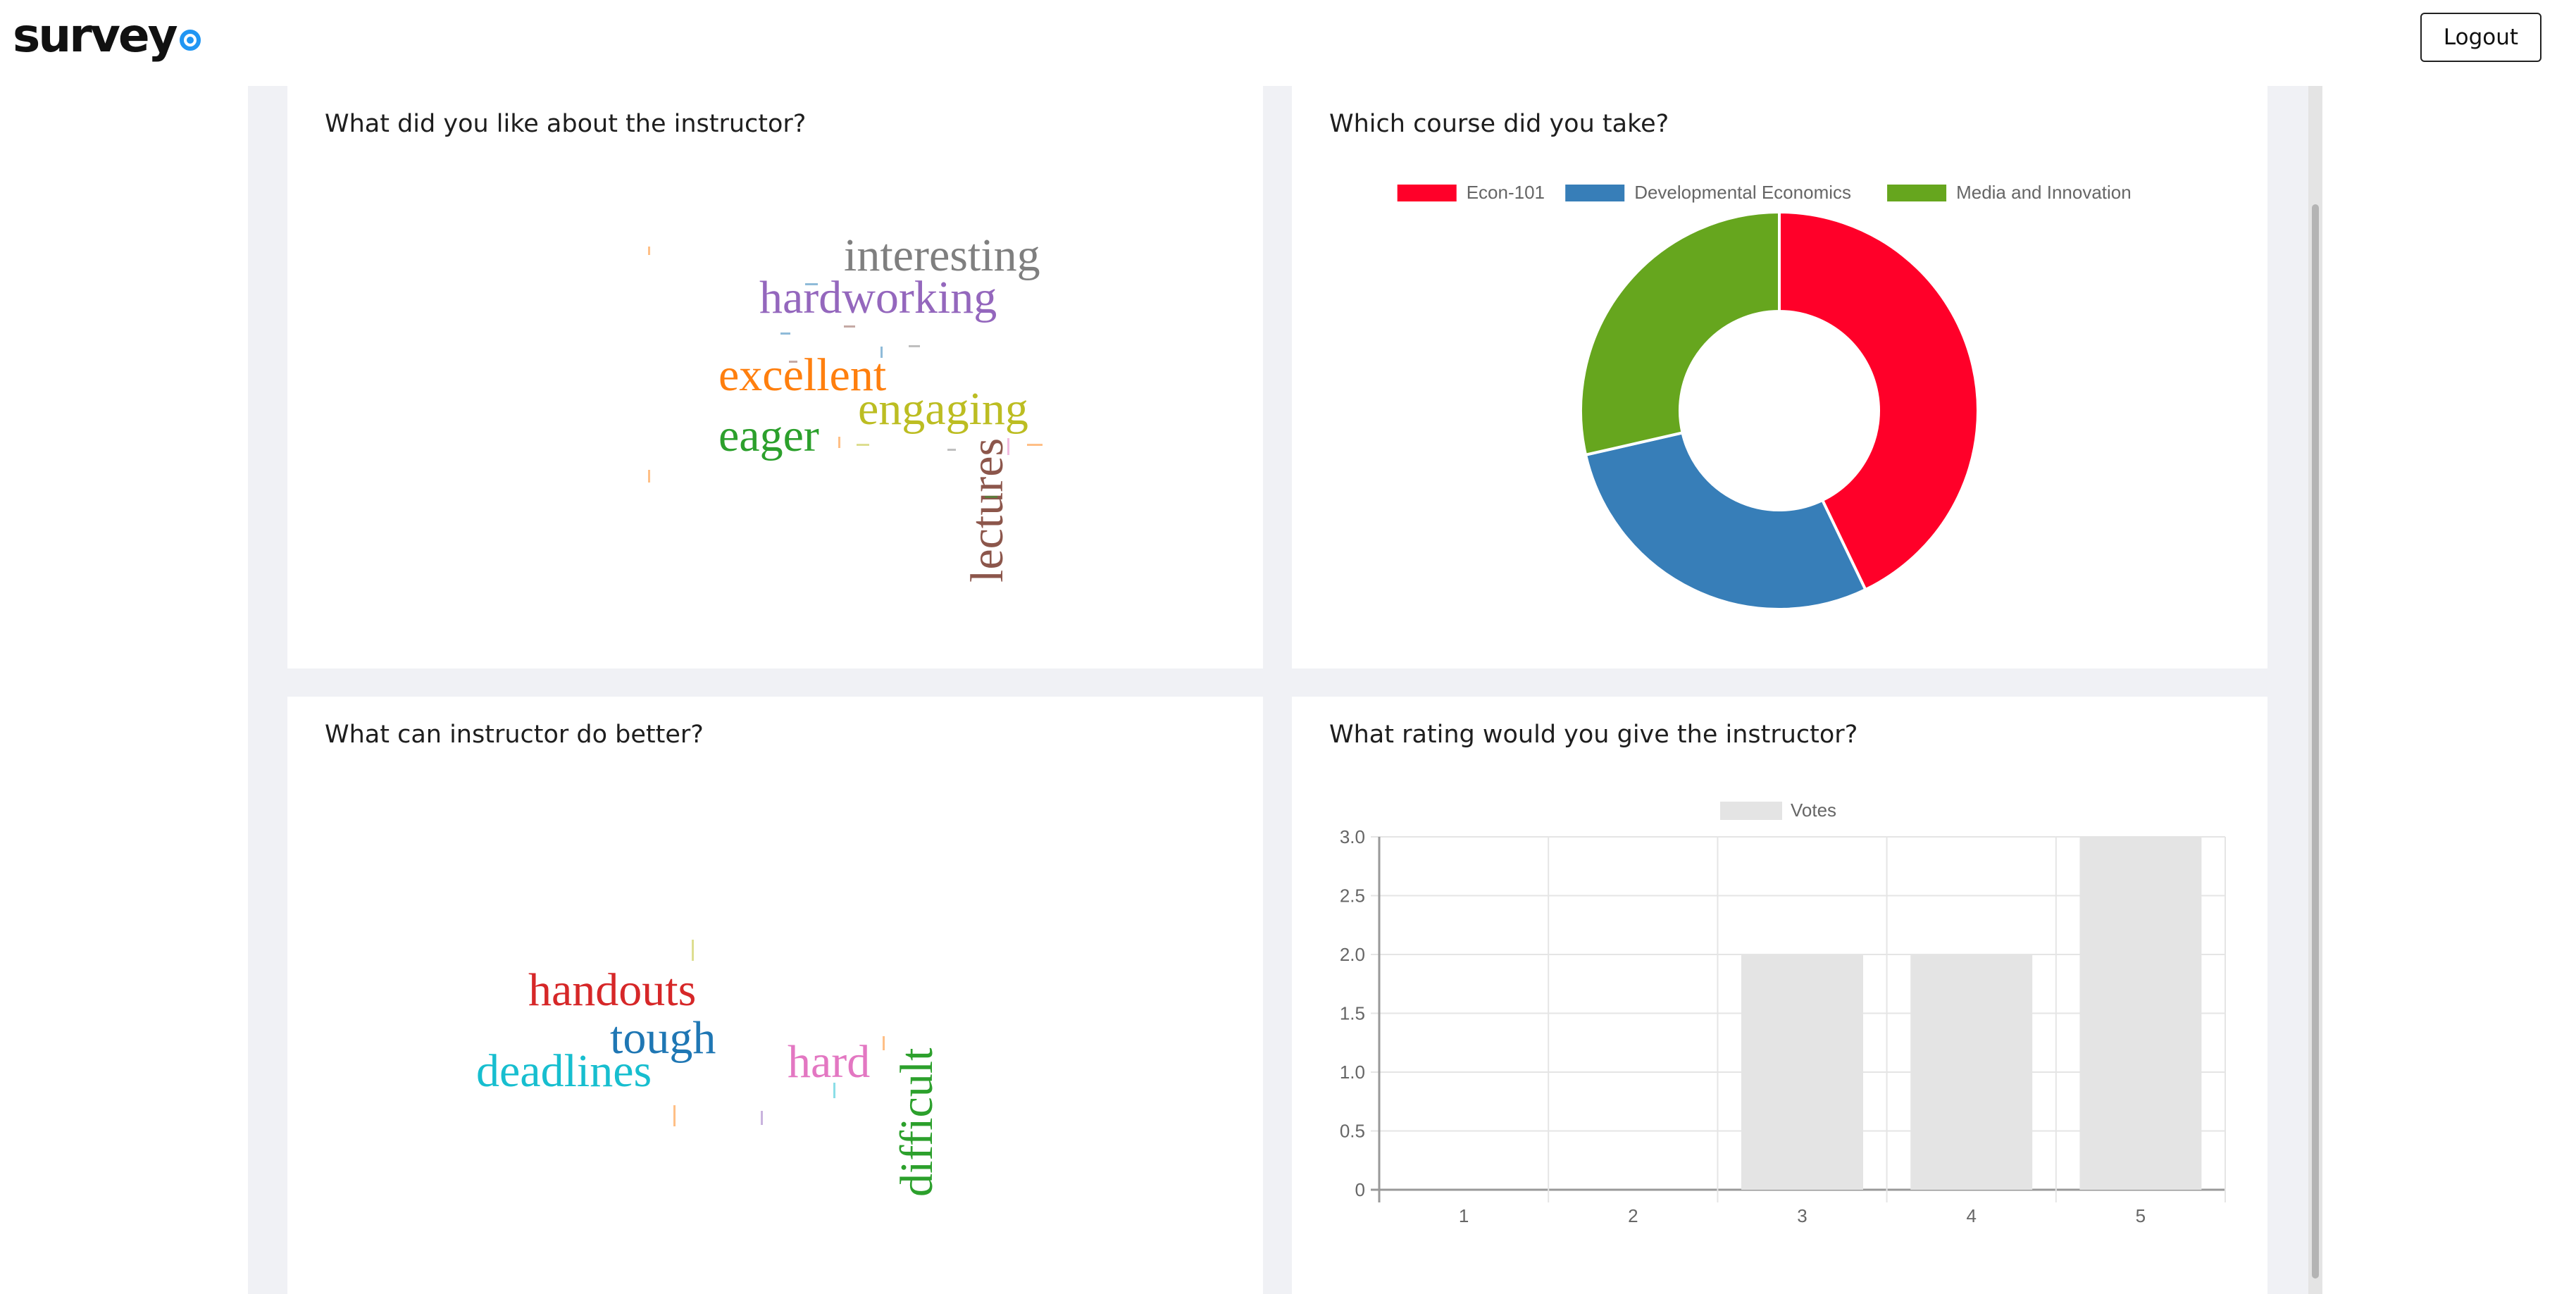 This screenshot has width=2576, height=1294. What do you see at coordinates (1506, 192) in the screenshot?
I see `legend-label-0: Econ-101` at bounding box center [1506, 192].